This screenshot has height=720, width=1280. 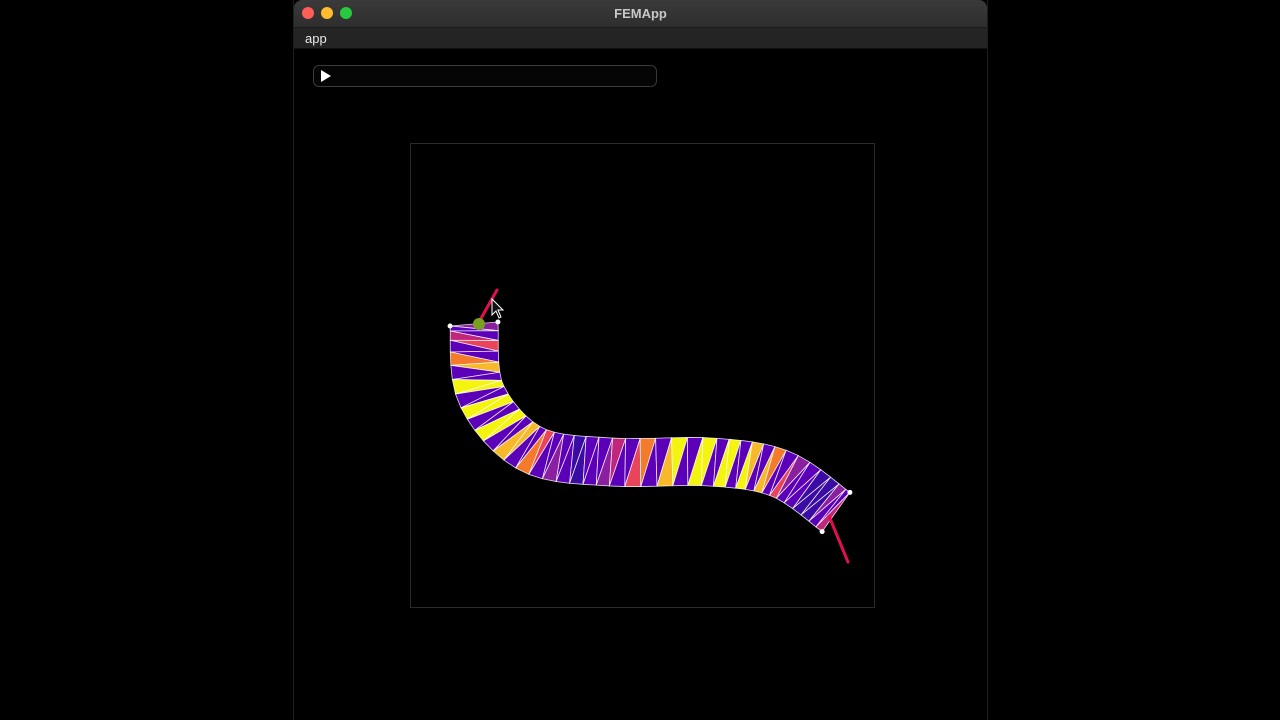 I want to click on window-title: FEMApp, so click(x=640, y=13).